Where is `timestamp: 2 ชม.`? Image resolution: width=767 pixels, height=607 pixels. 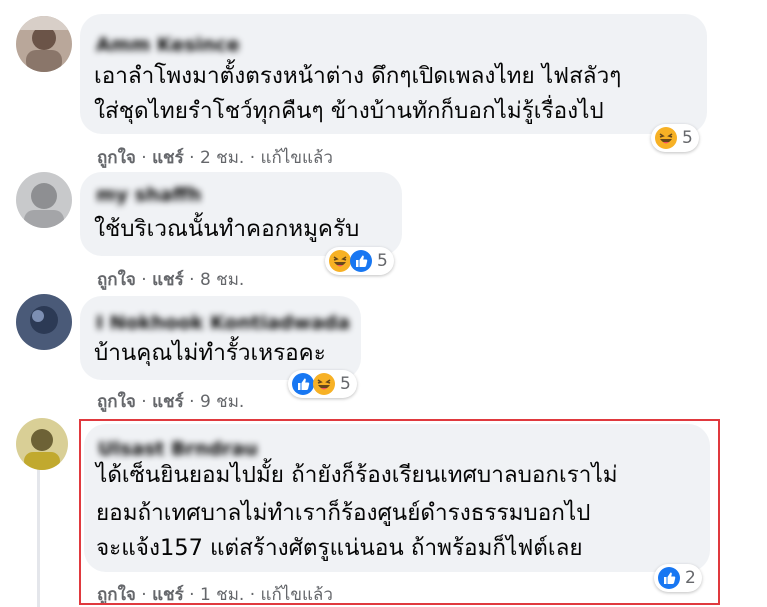 timestamp: 2 ชม. is located at coordinates (222, 158).